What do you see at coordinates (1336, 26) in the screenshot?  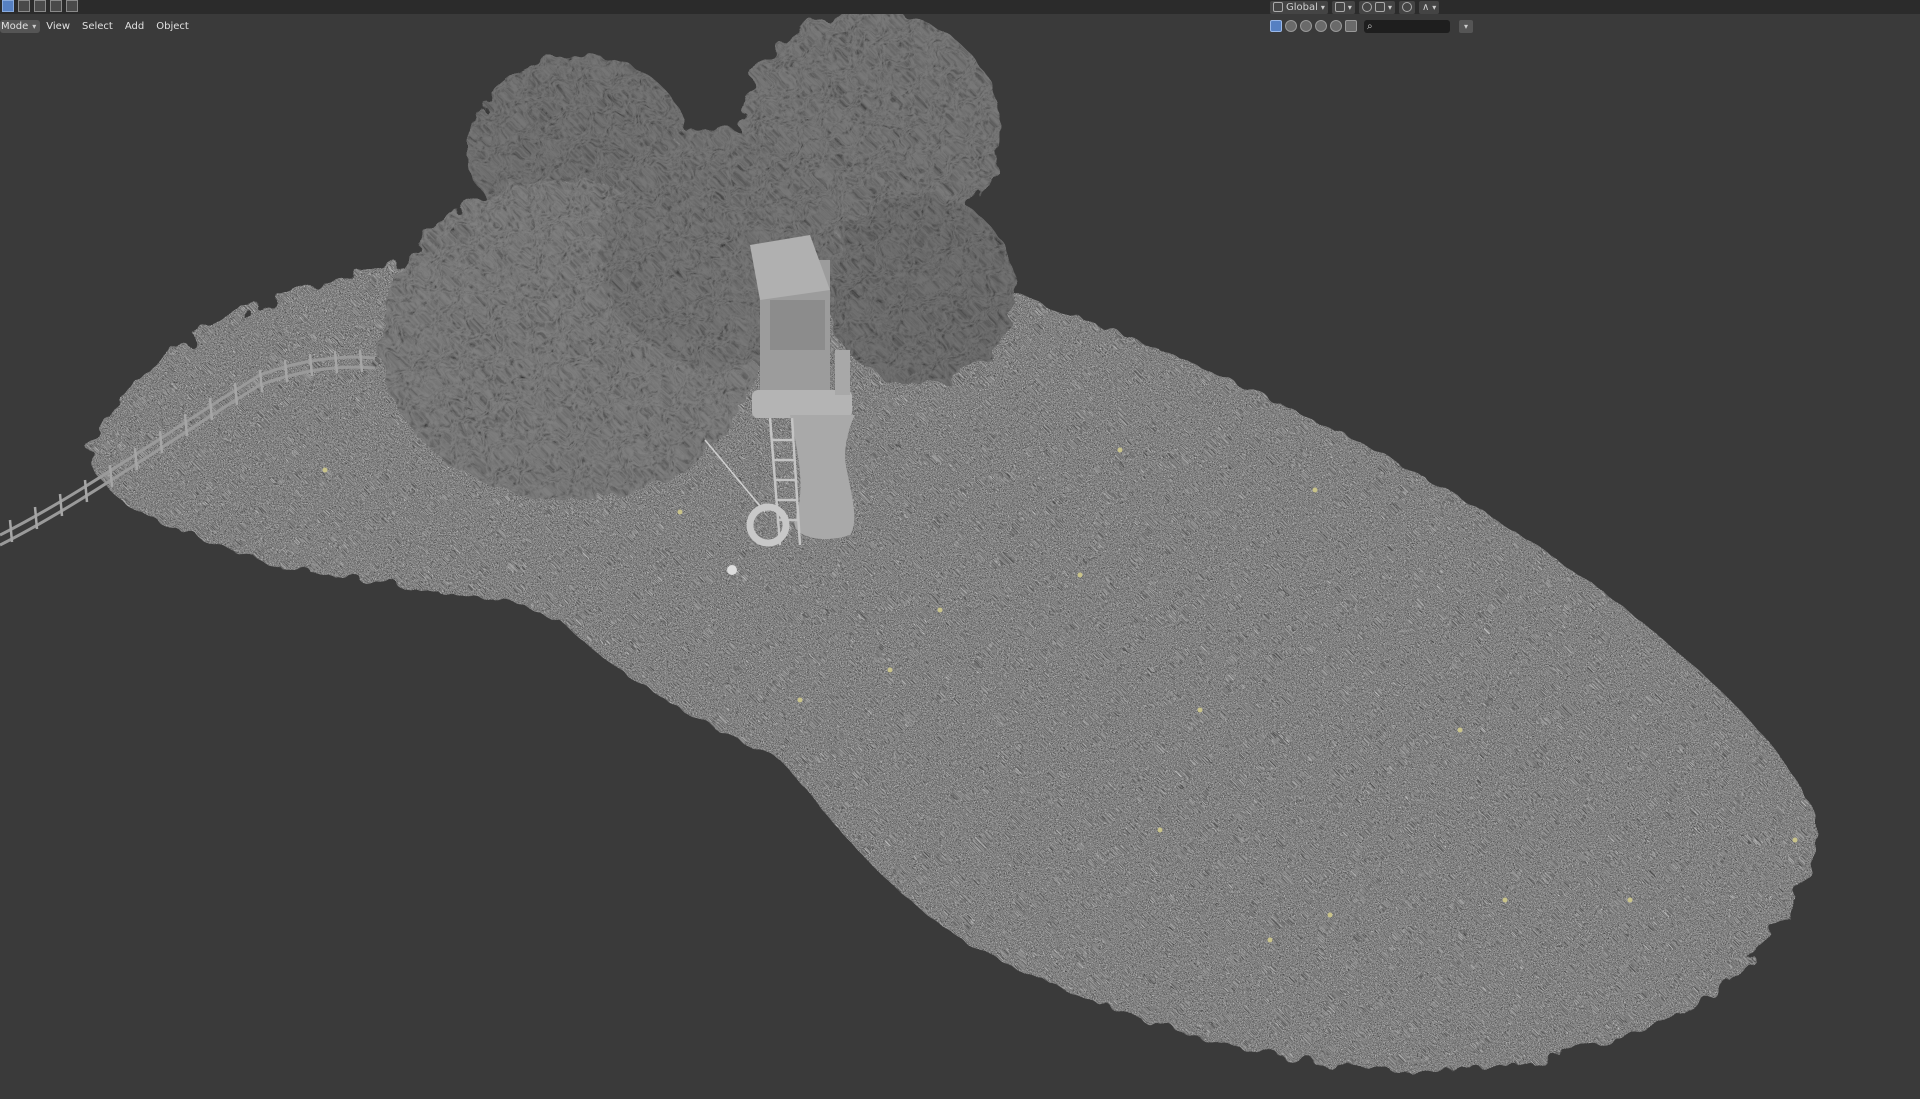 I see `rendered-shading-icon` at bounding box center [1336, 26].